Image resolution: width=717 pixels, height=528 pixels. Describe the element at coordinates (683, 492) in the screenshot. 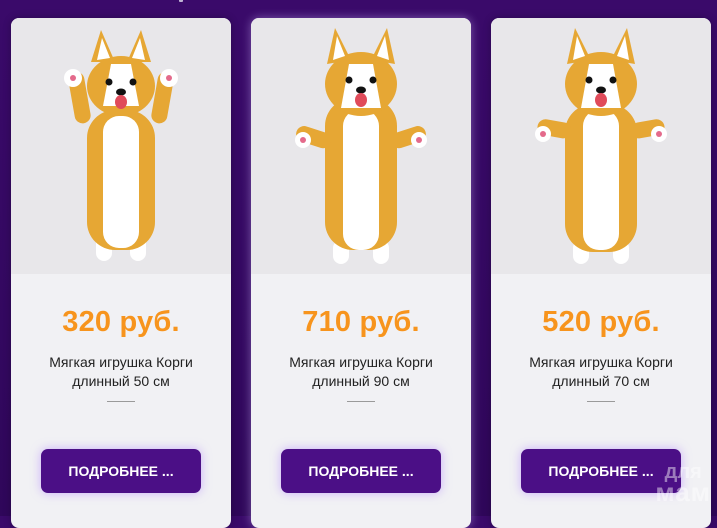

I see `watermark-line-2: мам` at that location.